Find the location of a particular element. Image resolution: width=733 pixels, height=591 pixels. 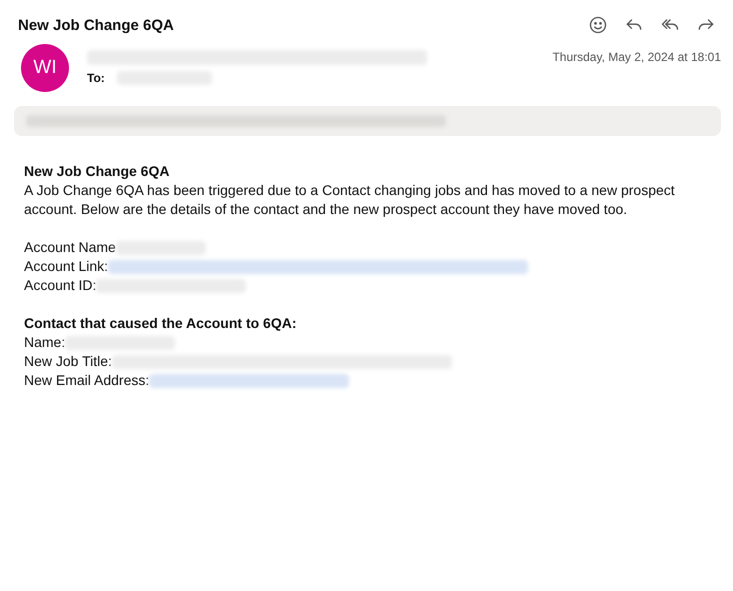

field-label: New Email Address: is located at coordinates (87, 380).